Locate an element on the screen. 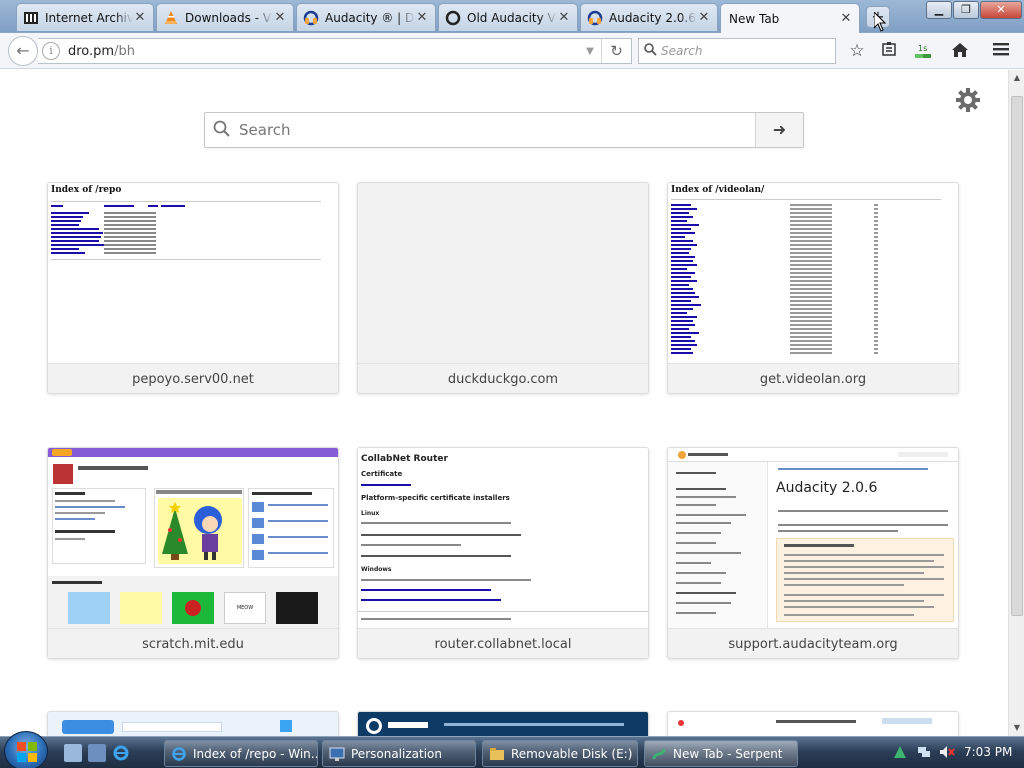 This screenshot has width=1024, height=768. tab-title: Old Audacity V is located at coordinates (511, 17).